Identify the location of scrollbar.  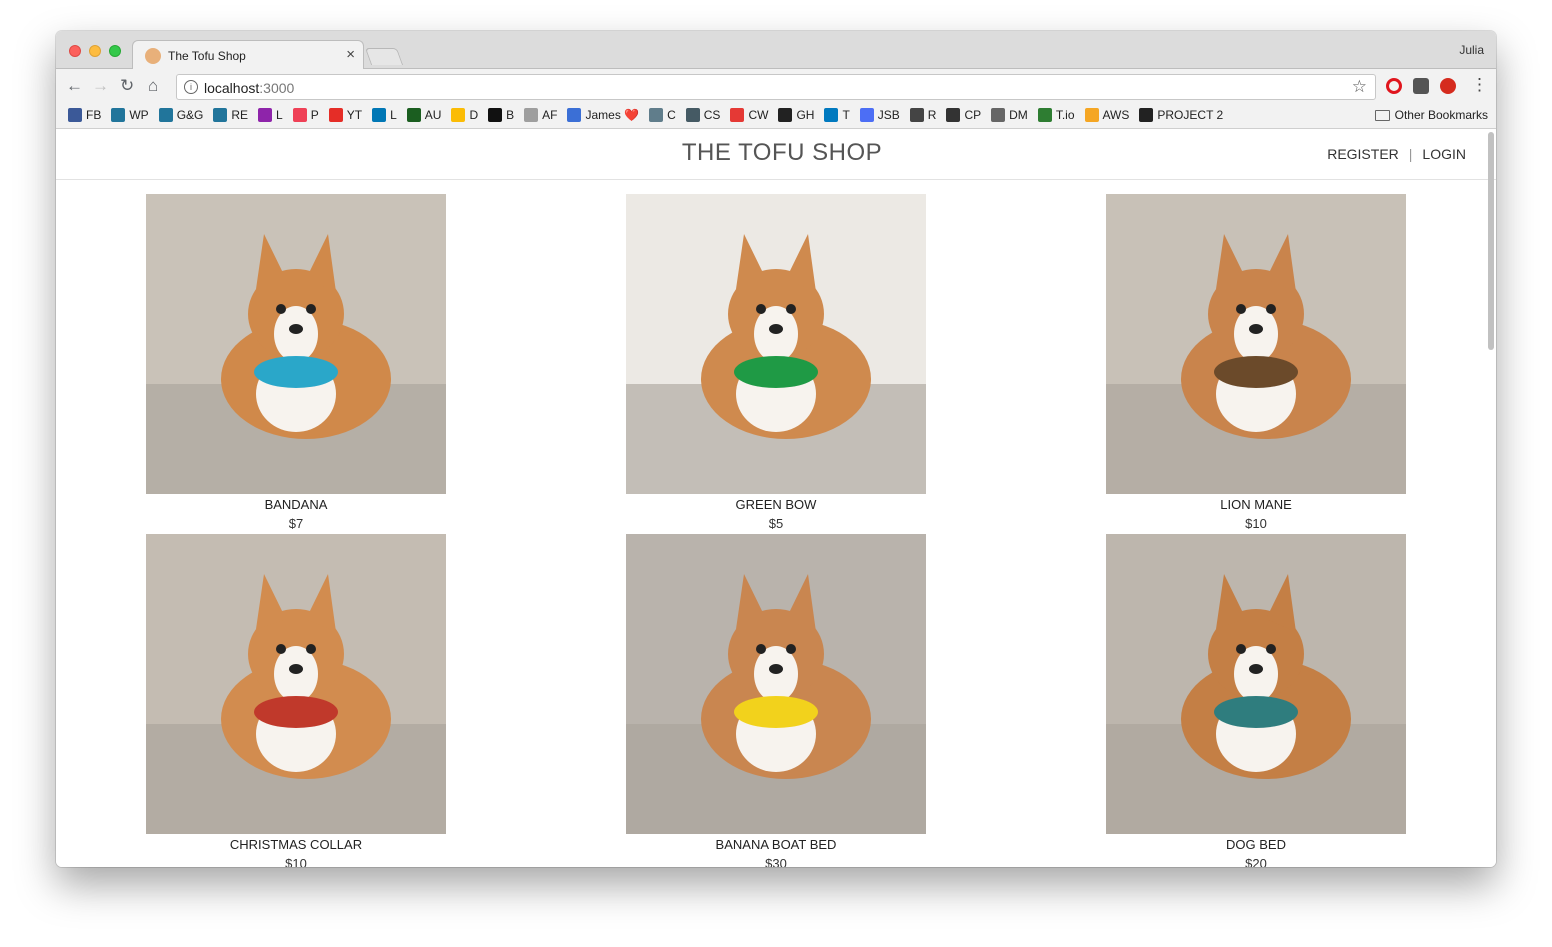
(1491, 241).